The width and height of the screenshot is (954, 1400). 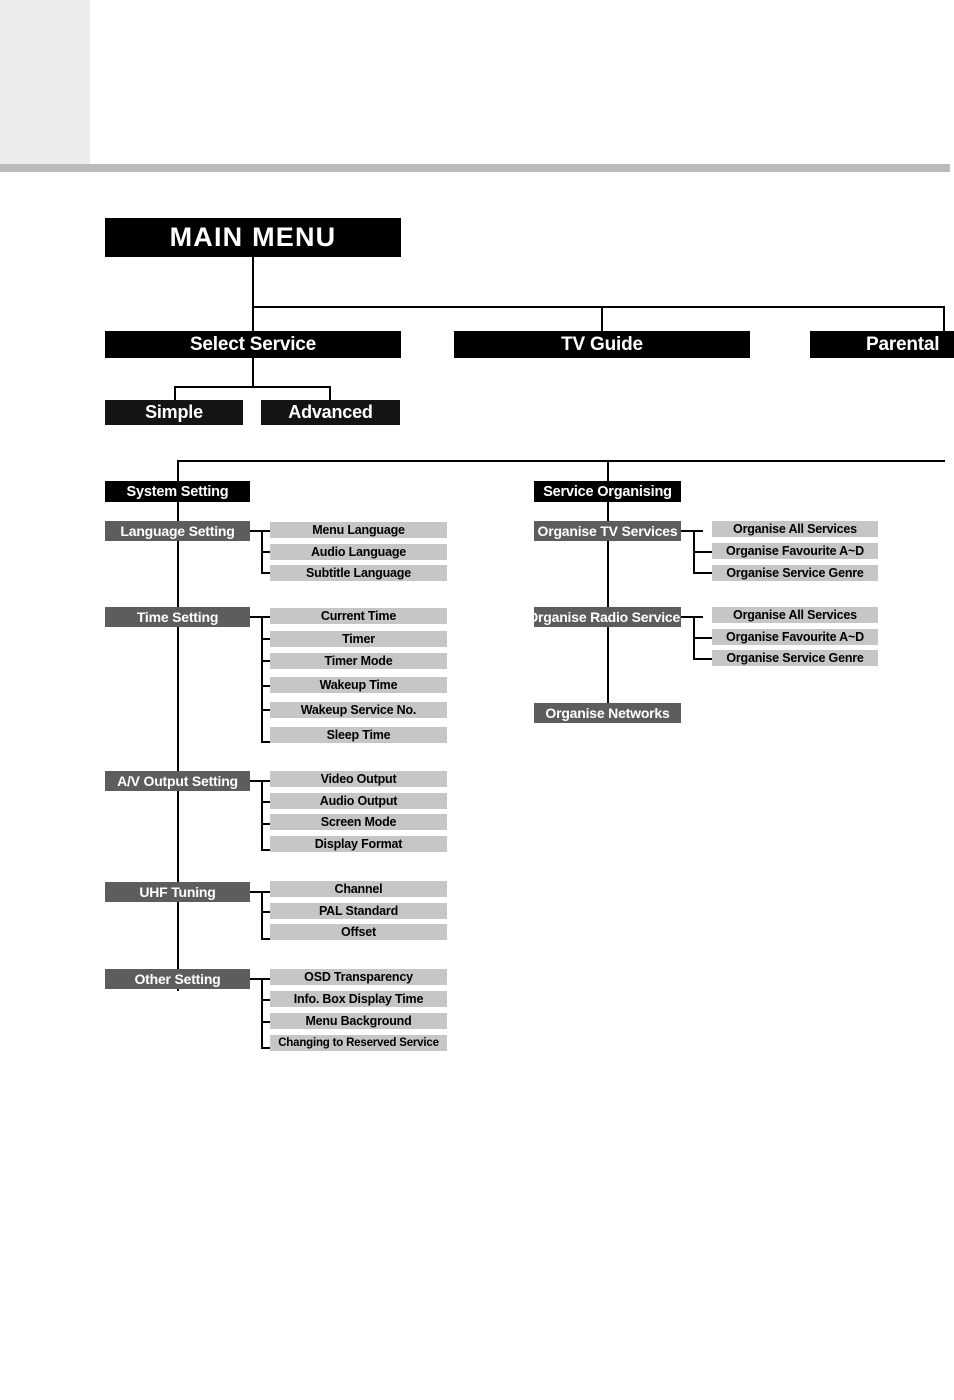 What do you see at coordinates (253, 373) in the screenshot?
I see `connector-select-service-stem` at bounding box center [253, 373].